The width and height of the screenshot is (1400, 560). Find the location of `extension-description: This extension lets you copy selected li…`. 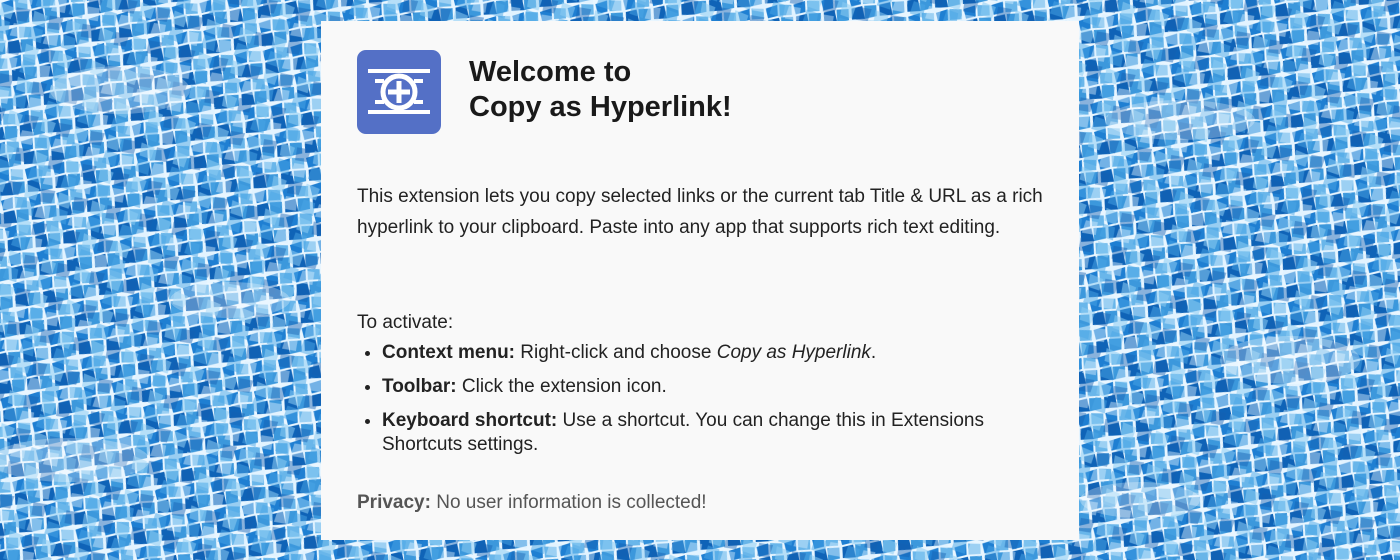

extension-description: This extension lets you copy selected li… is located at coordinates (700, 212).